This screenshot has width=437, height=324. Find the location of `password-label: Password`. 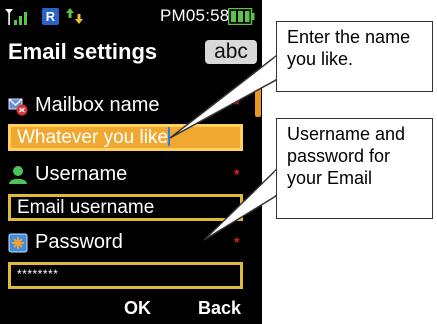

password-label: Password is located at coordinates (65, 242).